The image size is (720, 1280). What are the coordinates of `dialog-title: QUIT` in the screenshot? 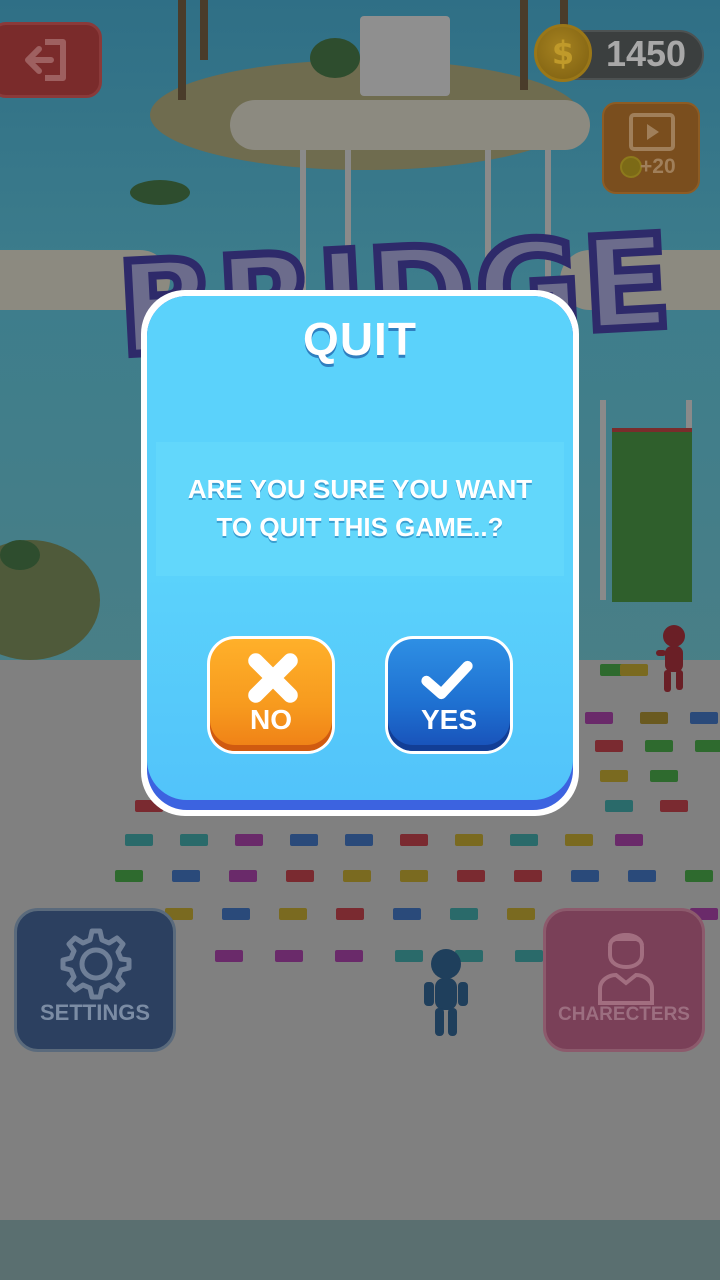 It's located at (360, 339).